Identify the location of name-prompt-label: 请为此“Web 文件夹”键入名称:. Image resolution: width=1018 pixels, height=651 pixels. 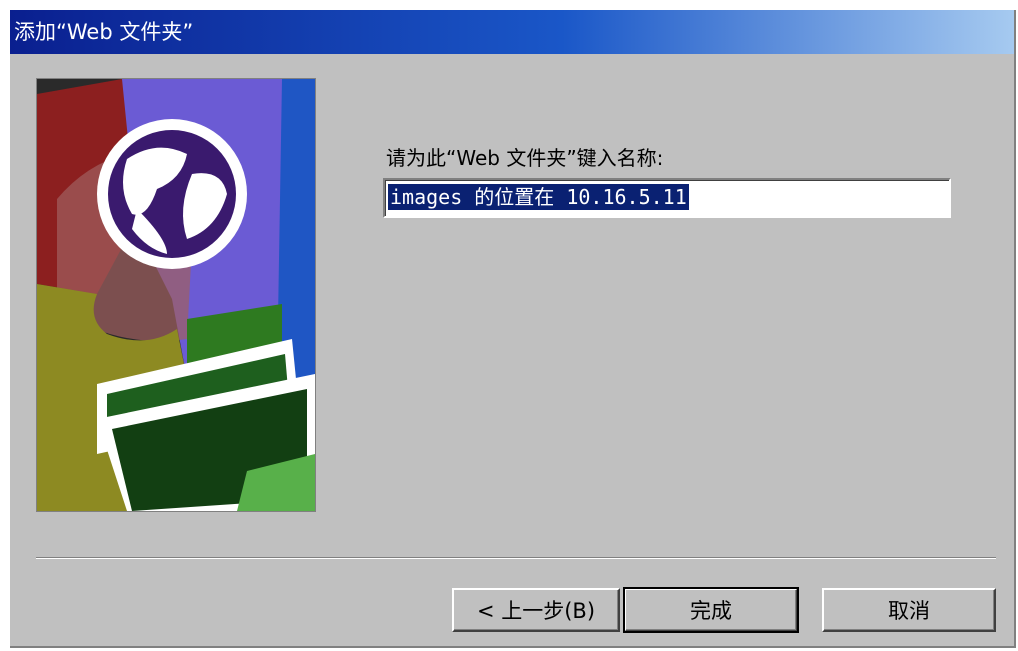
(525, 158).